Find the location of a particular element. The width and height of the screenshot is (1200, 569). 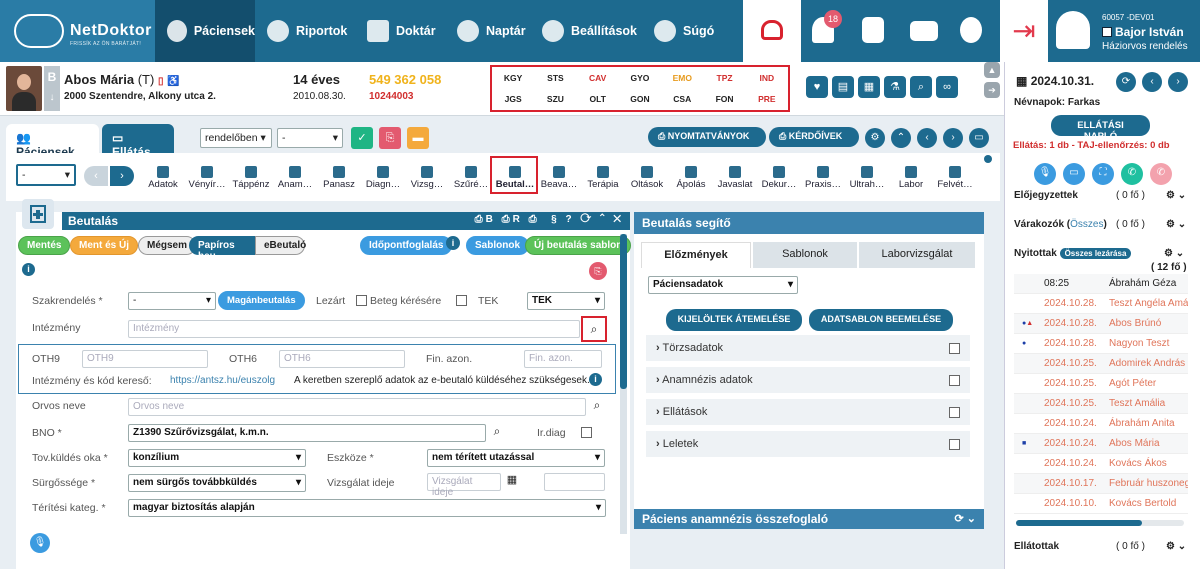

tab-laborvizsgalat: Laborvizsgálat is located at coordinates (917, 255).